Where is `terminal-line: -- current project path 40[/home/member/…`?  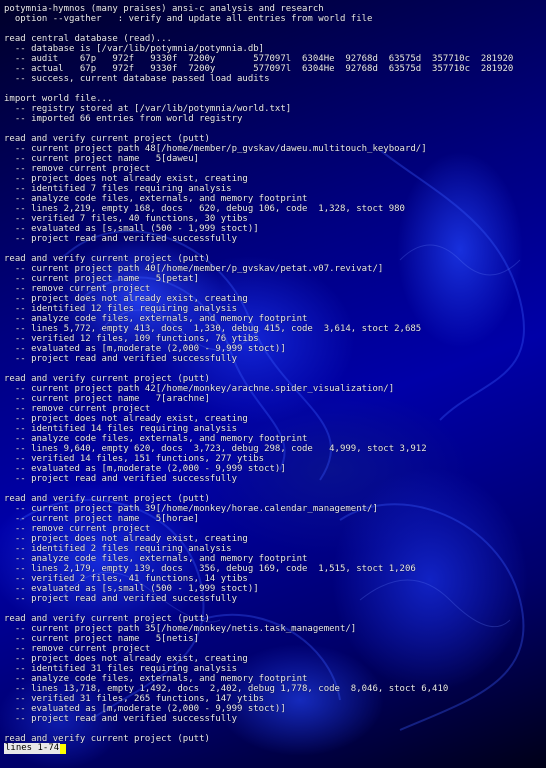 terminal-line: -- current project path 40[/home/member/… is located at coordinates (194, 269).